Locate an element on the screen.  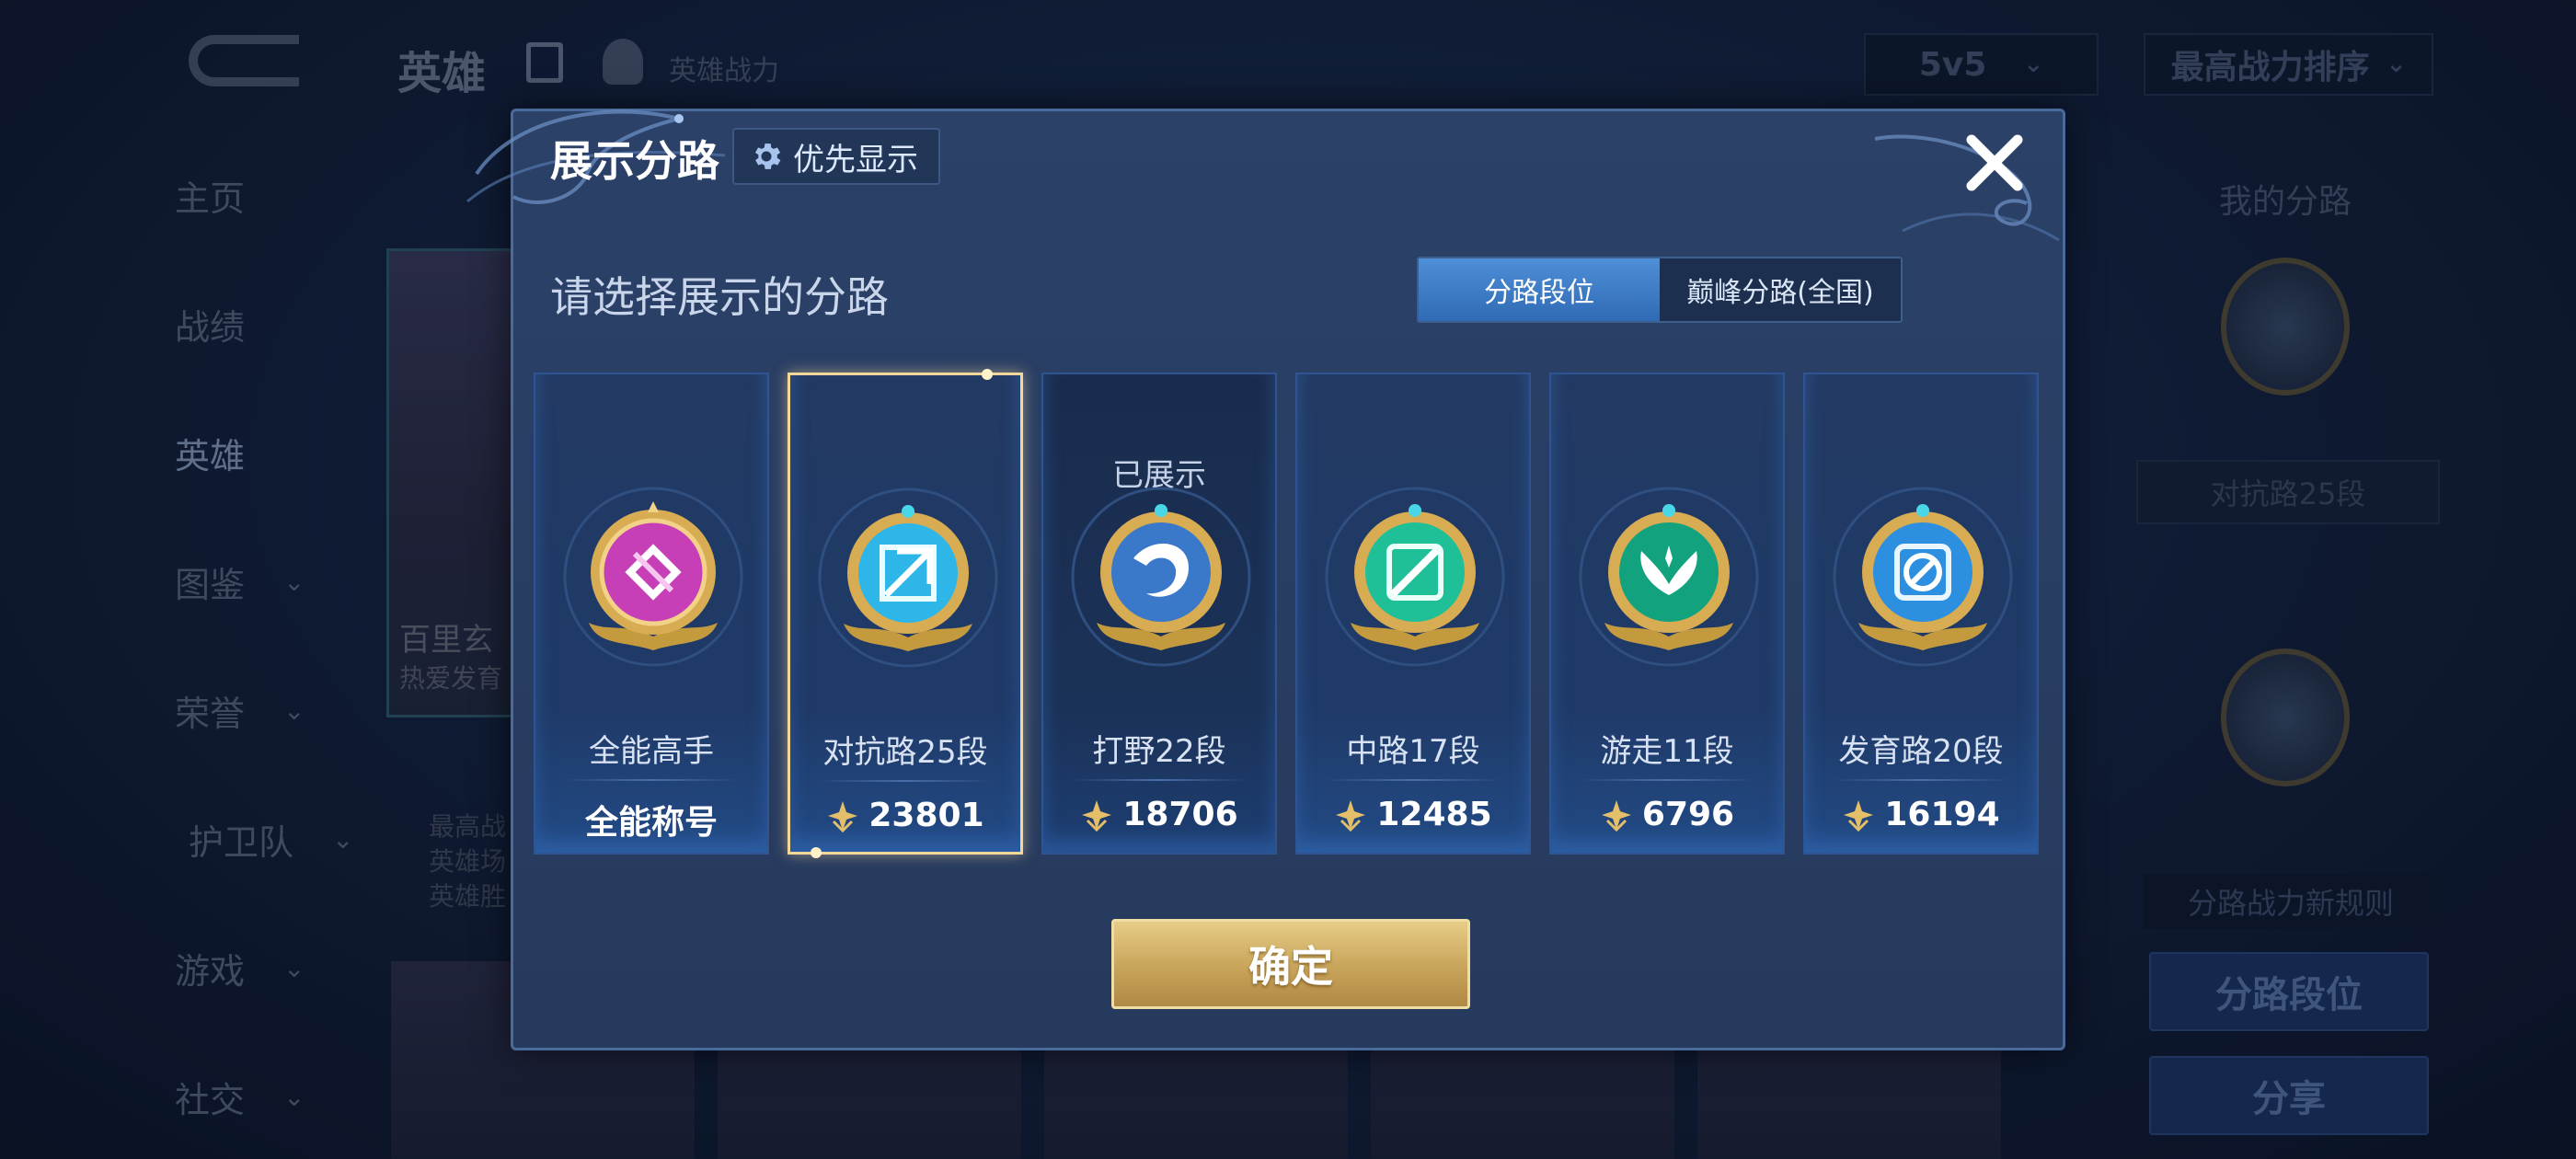
lane-power-value: 18706 is located at coordinates (1159, 814).